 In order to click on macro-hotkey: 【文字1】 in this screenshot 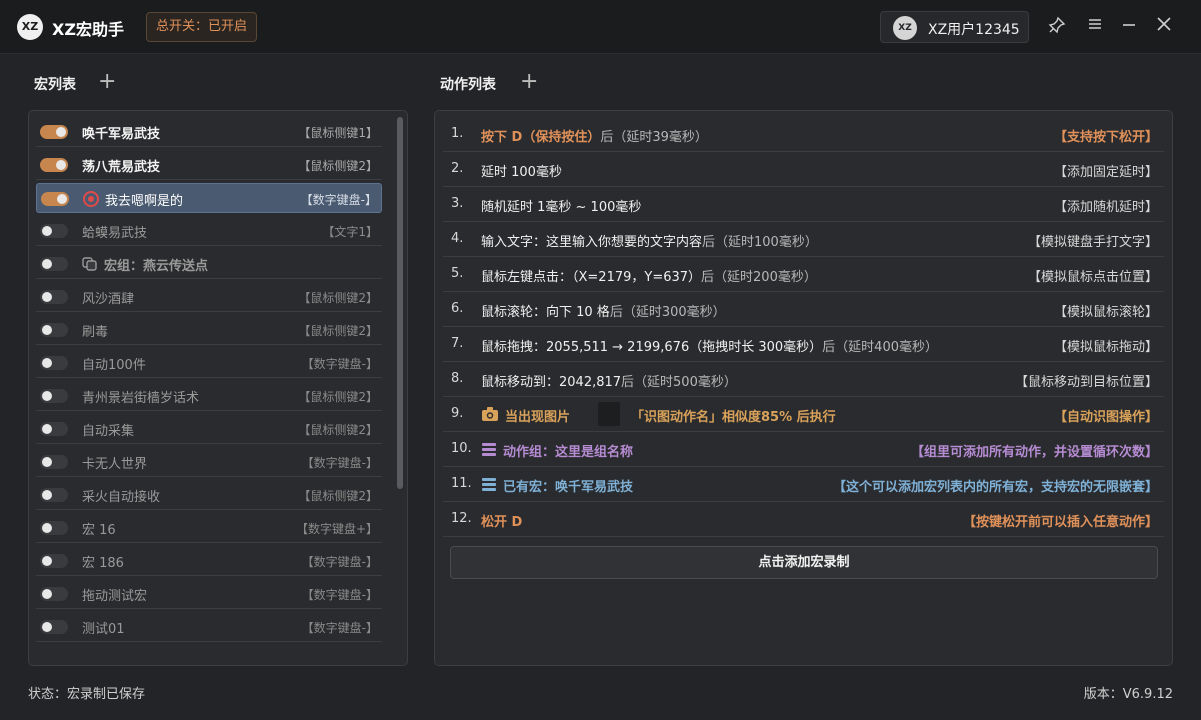, I will do `click(350, 232)`.